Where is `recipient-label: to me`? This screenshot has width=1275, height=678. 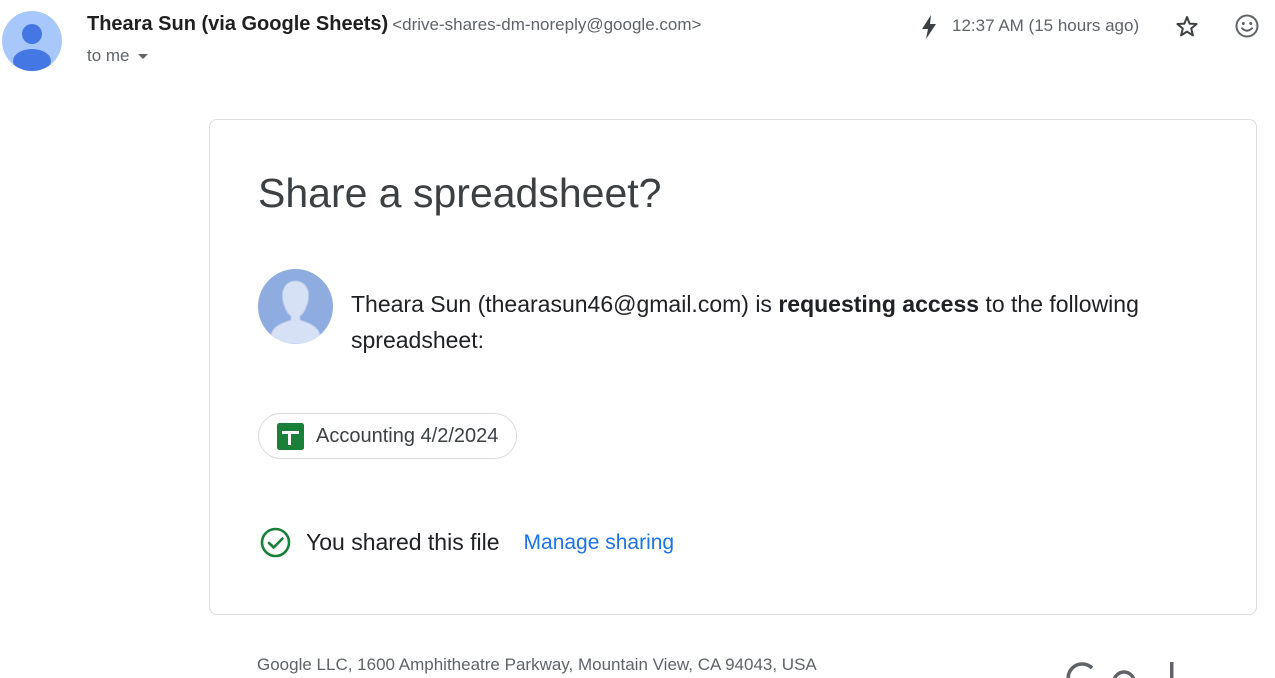
recipient-label: to me is located at coordinates (108, 55).